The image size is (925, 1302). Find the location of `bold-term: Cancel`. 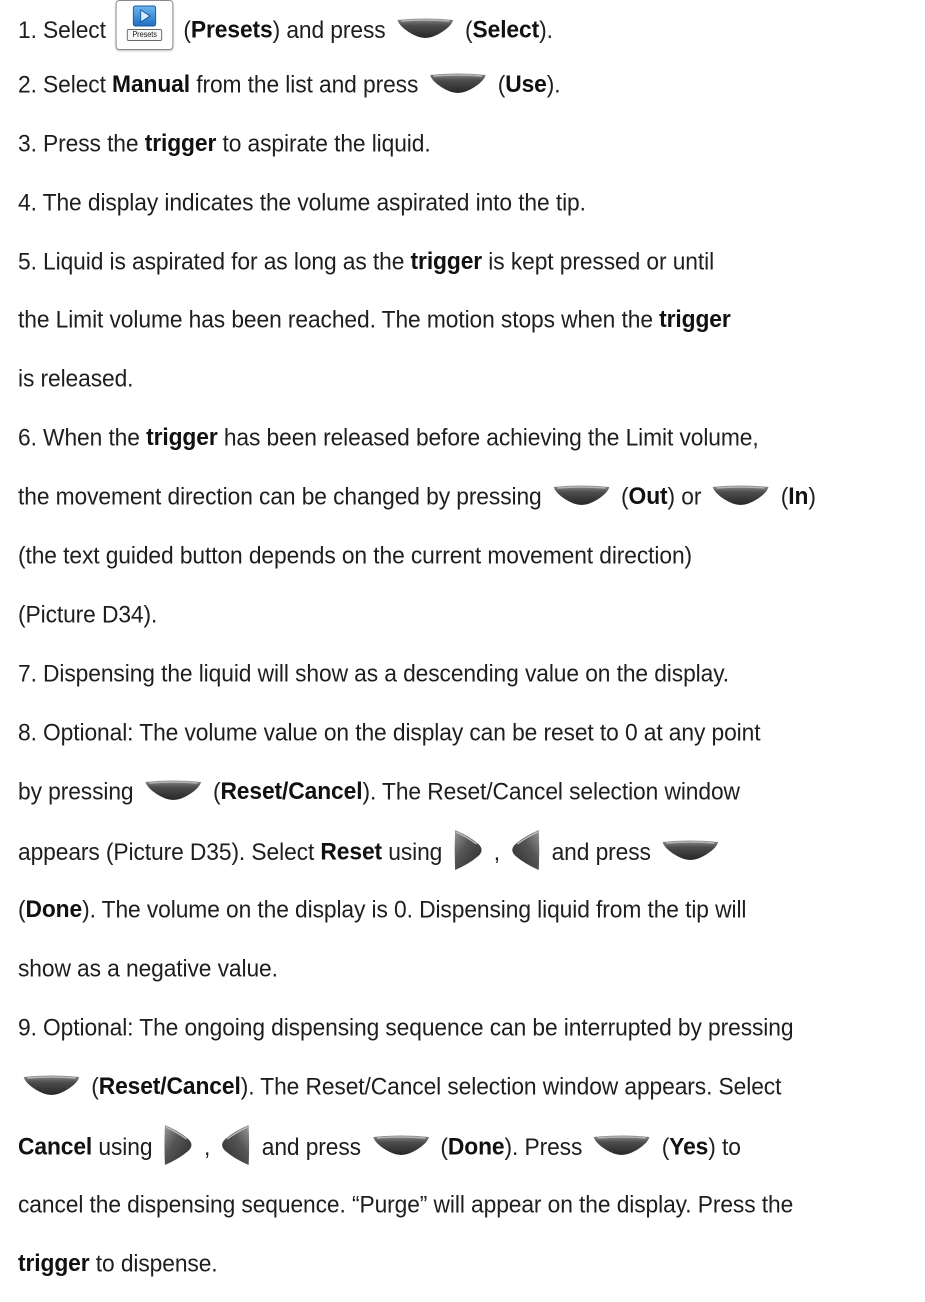

bold-term: Cancel is located at coordinates (55, 1147).